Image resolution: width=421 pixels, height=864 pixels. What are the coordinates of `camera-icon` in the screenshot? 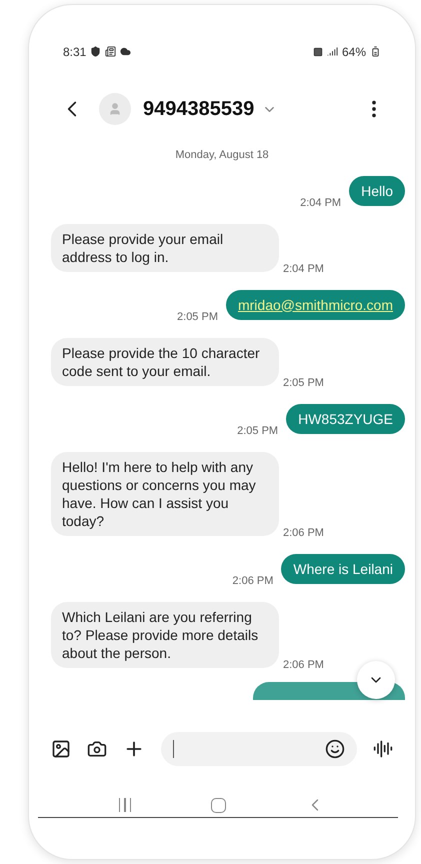 It's located at (97, 749).